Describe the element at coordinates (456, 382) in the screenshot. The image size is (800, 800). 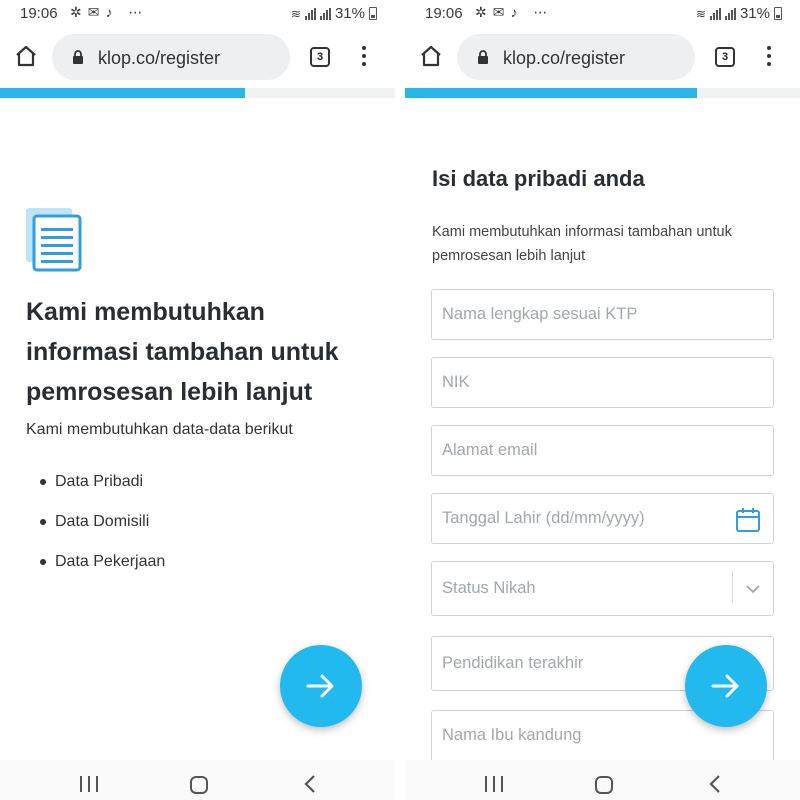
I see `input-placeholder: NIK` at that location.